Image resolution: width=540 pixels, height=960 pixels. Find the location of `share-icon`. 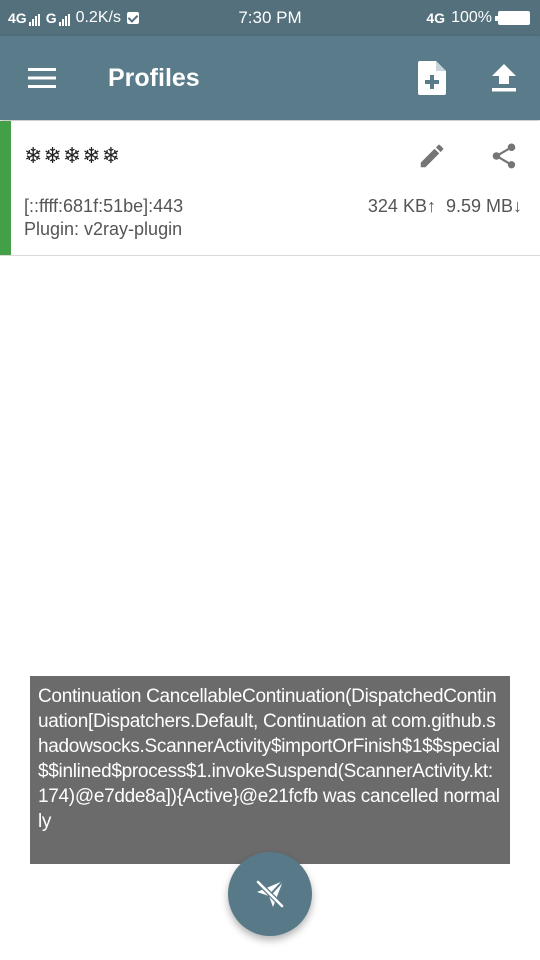

share-icon is located at coordinates (504, 156).